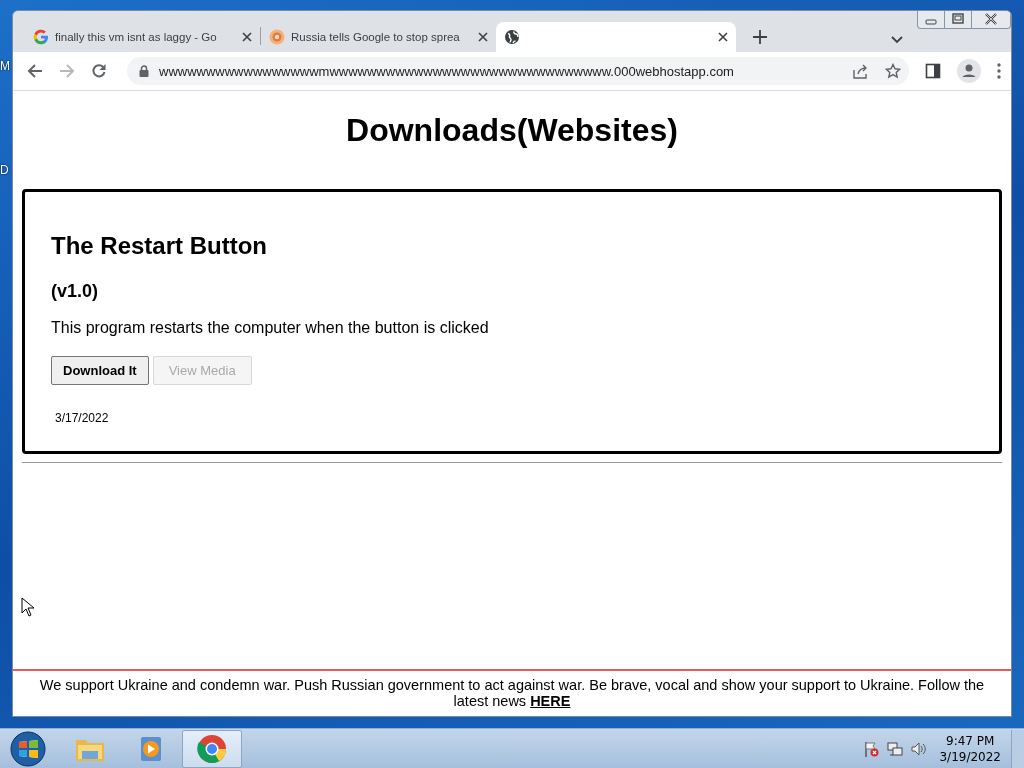 The image size is (1024, 768). Describe the element at coordinates (28, 607) in the screenshot. I see `mouse-cursor-icon` at that location.